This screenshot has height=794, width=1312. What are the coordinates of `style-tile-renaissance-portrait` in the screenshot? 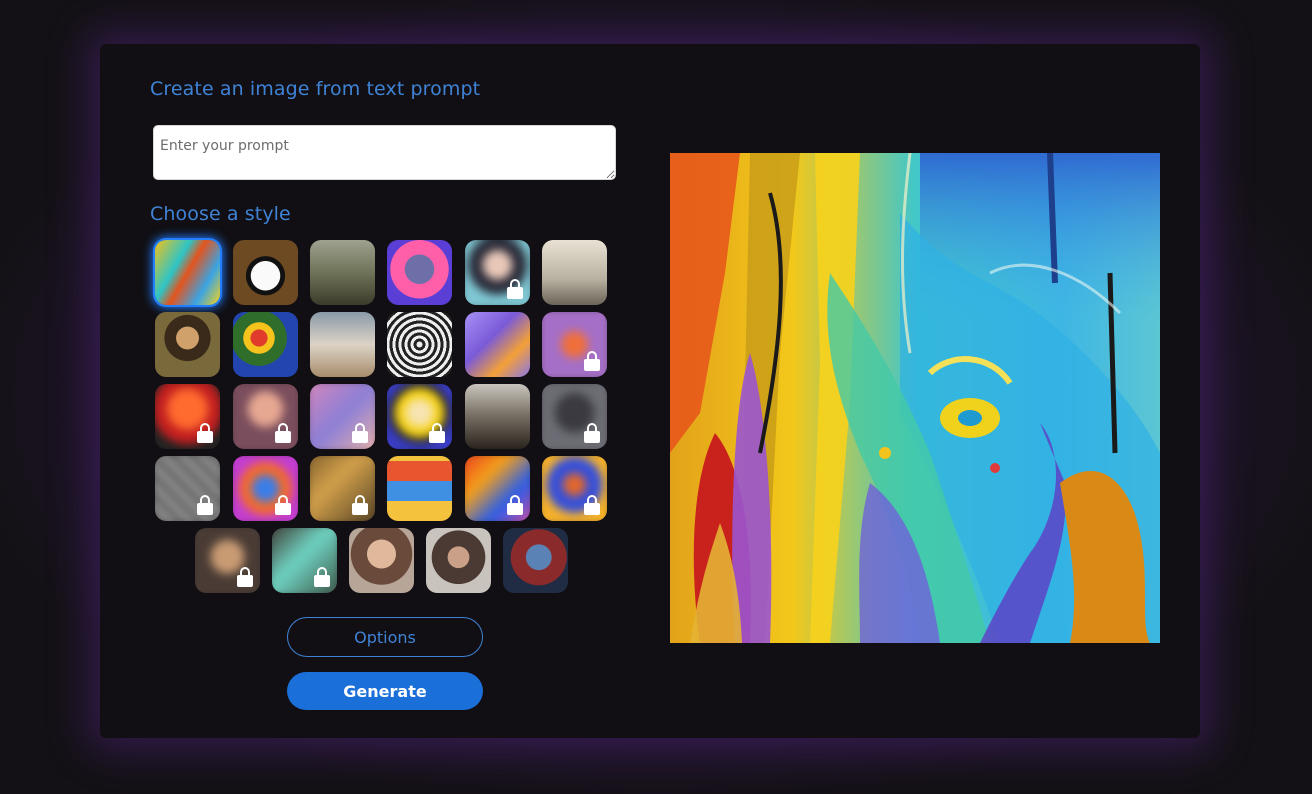 It's located at (187, 344).